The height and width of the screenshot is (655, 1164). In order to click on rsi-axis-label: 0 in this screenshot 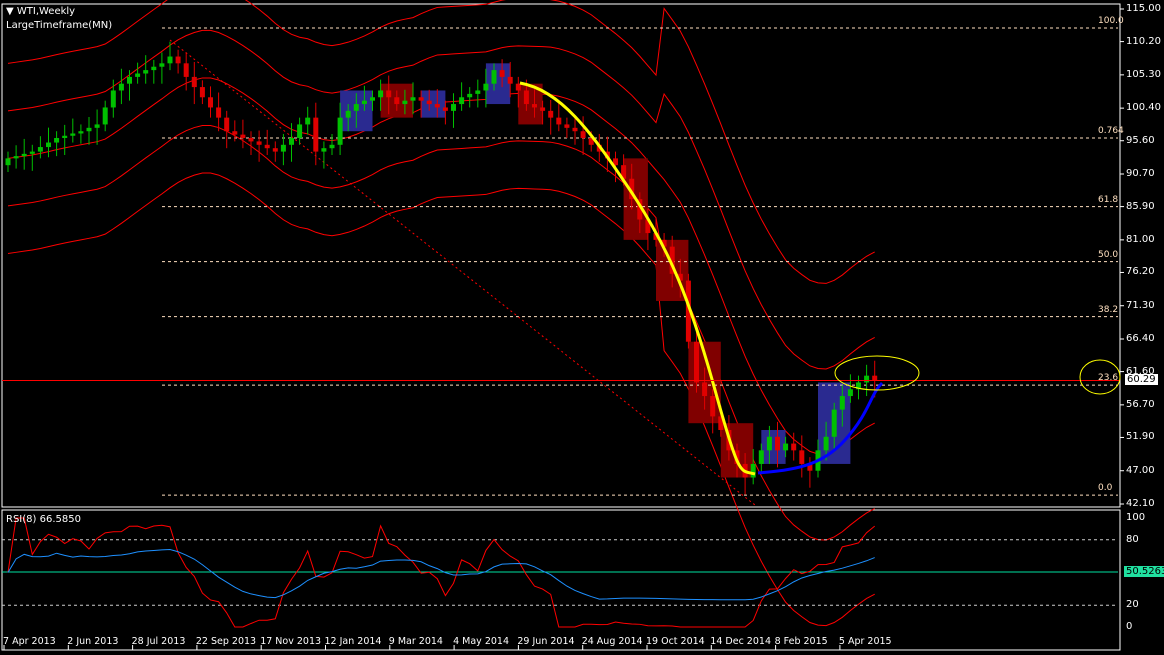, I will do `click(1129, 626)`.